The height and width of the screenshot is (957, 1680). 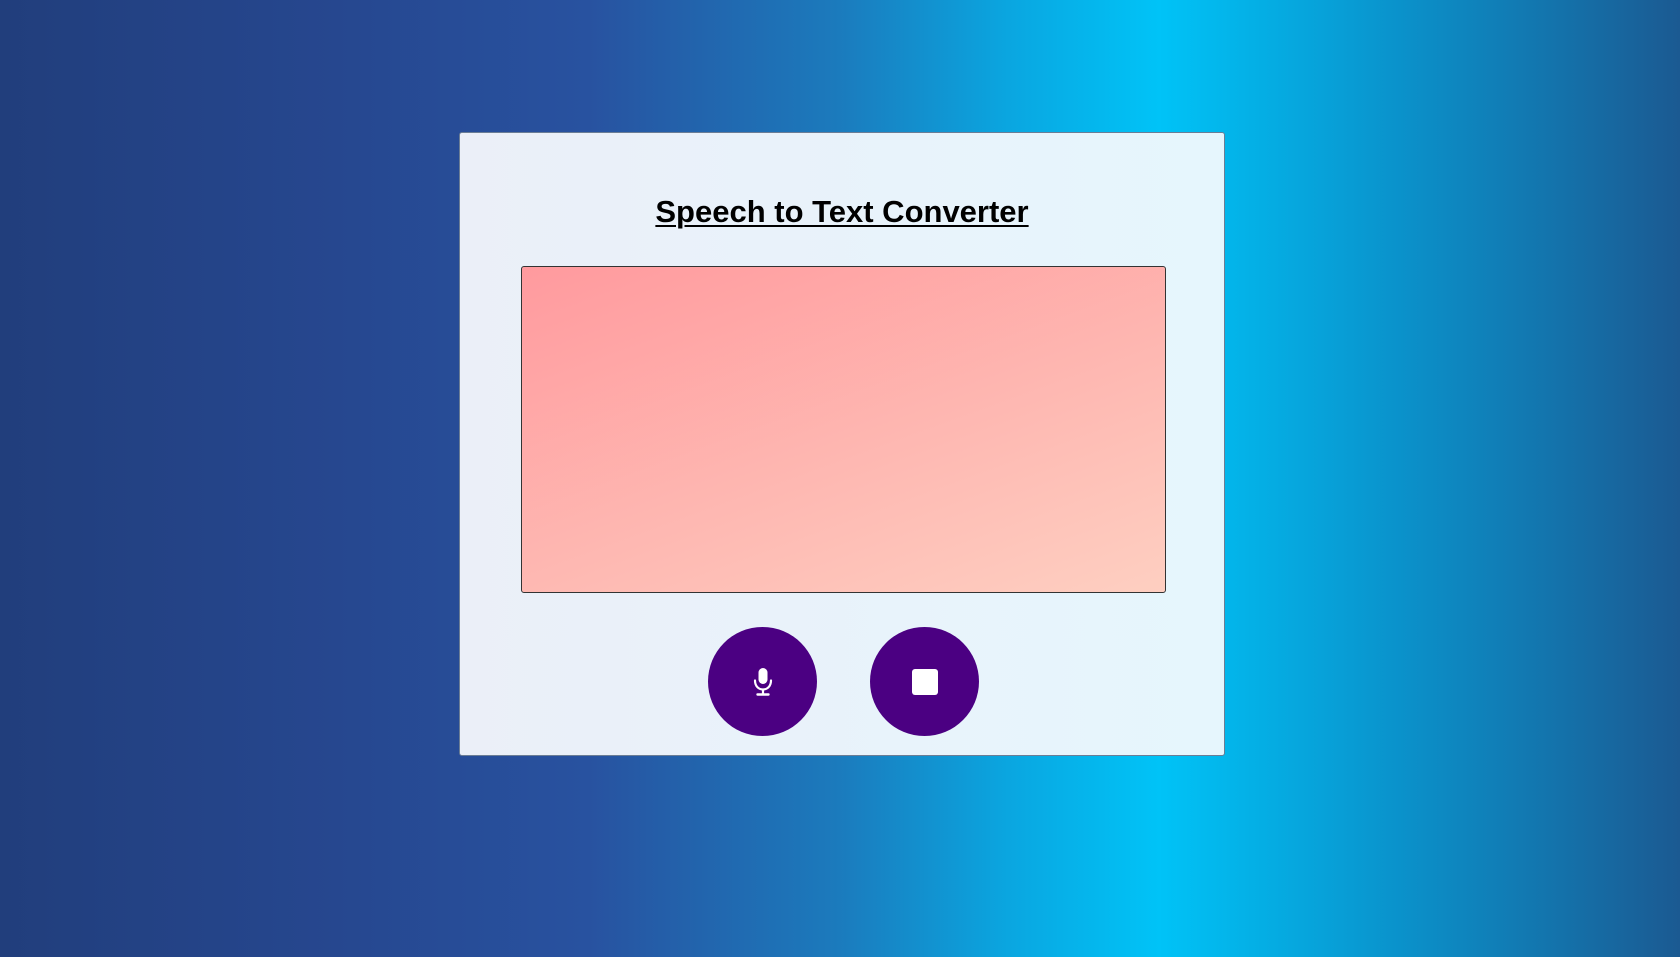 I want to click on page-title: Speech to Text Converter, so click(x=842, y=211).